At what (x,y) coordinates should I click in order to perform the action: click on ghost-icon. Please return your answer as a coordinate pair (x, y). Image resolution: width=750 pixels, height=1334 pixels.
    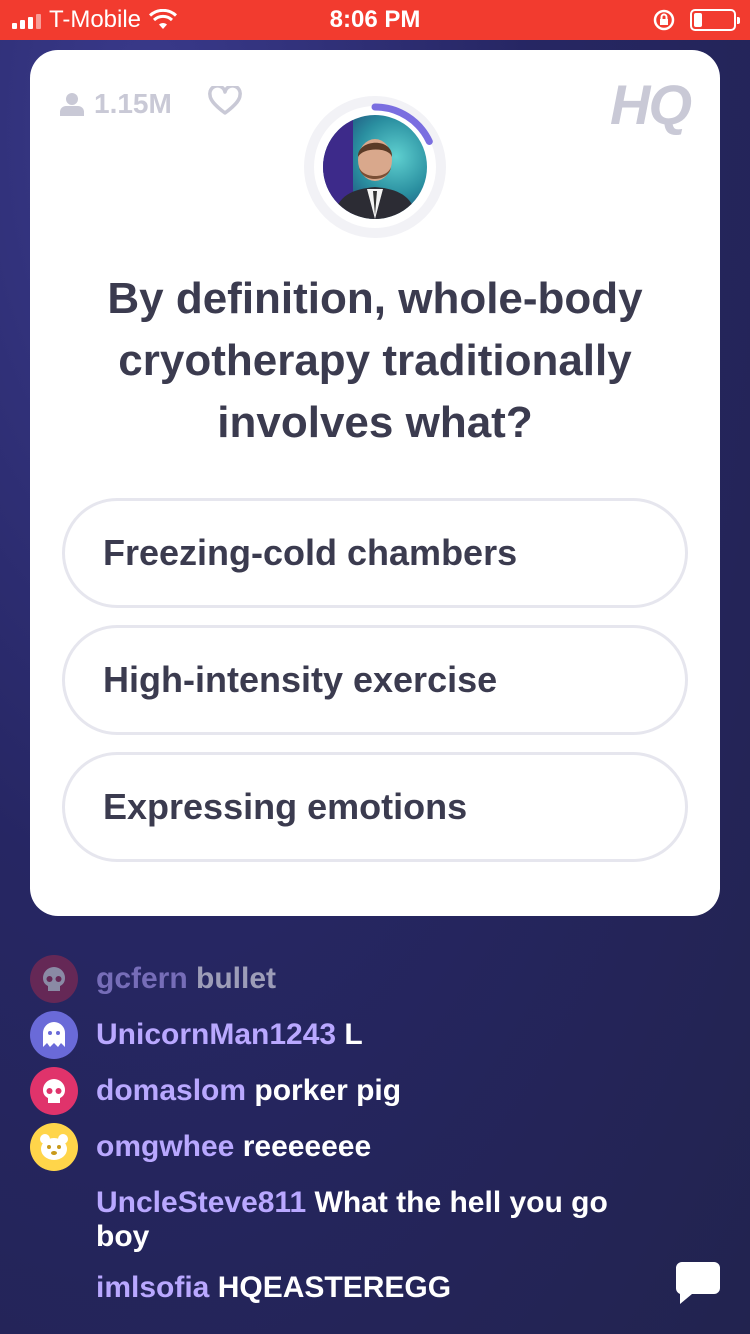
    Looking at the image, I should click on (54, 1035).